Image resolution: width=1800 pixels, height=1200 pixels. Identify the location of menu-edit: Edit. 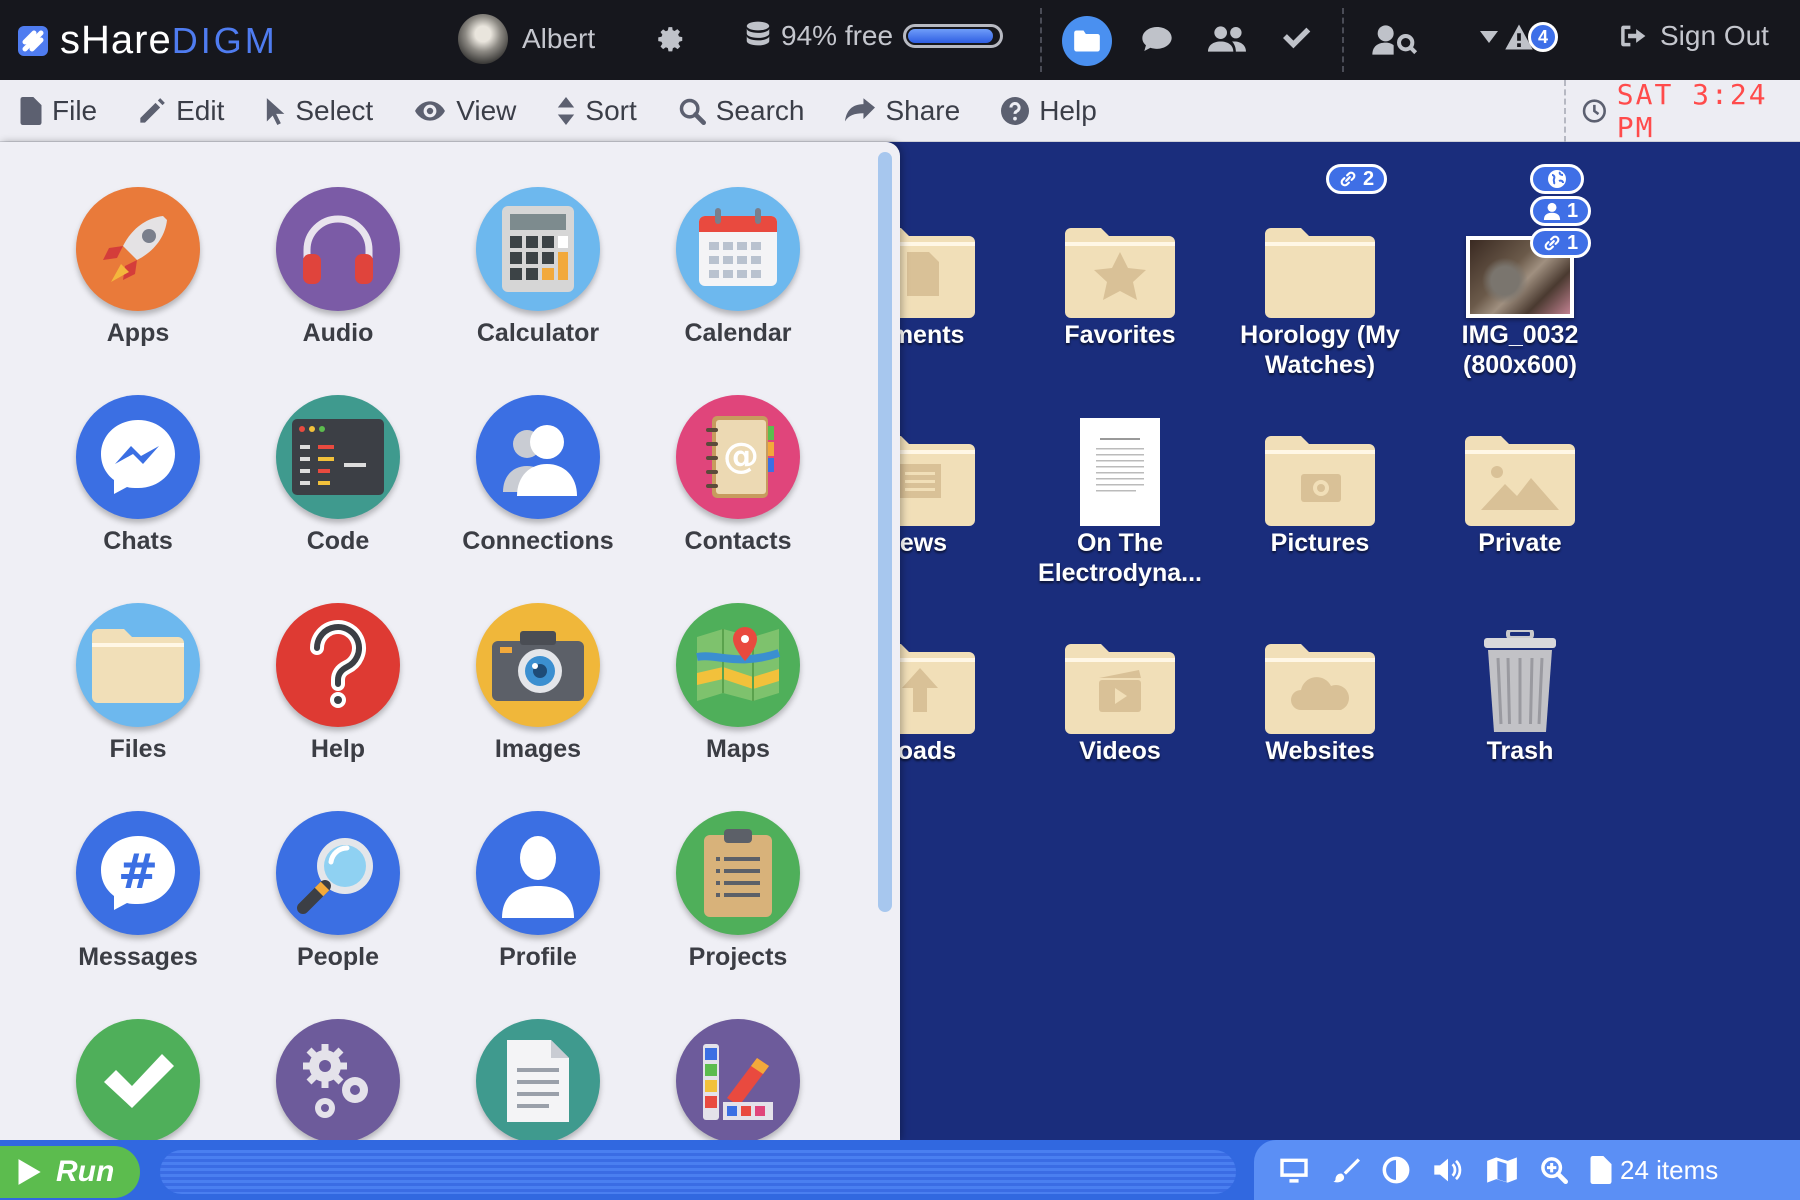
(181, 111).